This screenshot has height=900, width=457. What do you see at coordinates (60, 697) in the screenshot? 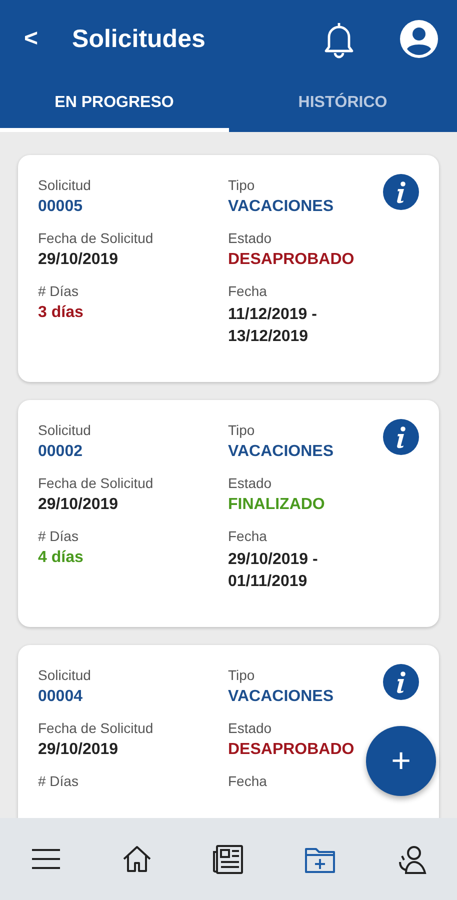
I see `request-number: 00004` at bounding box center [60, 697].